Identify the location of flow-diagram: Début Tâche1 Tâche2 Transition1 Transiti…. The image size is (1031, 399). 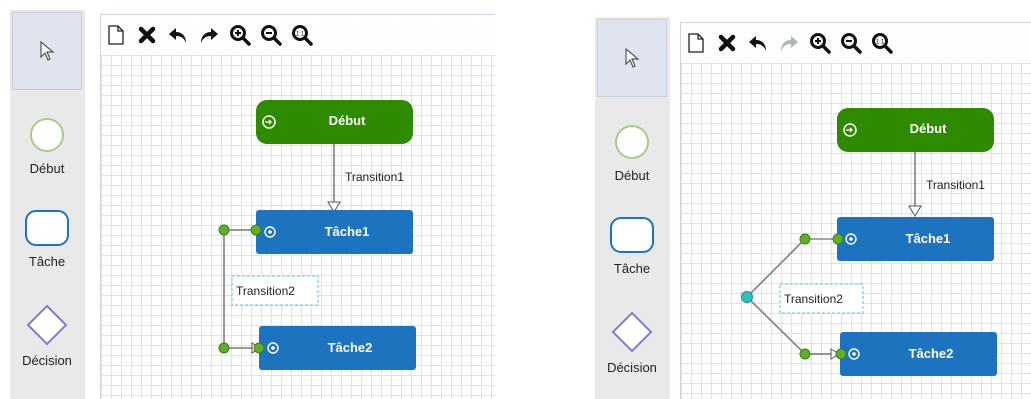
(317, 235).